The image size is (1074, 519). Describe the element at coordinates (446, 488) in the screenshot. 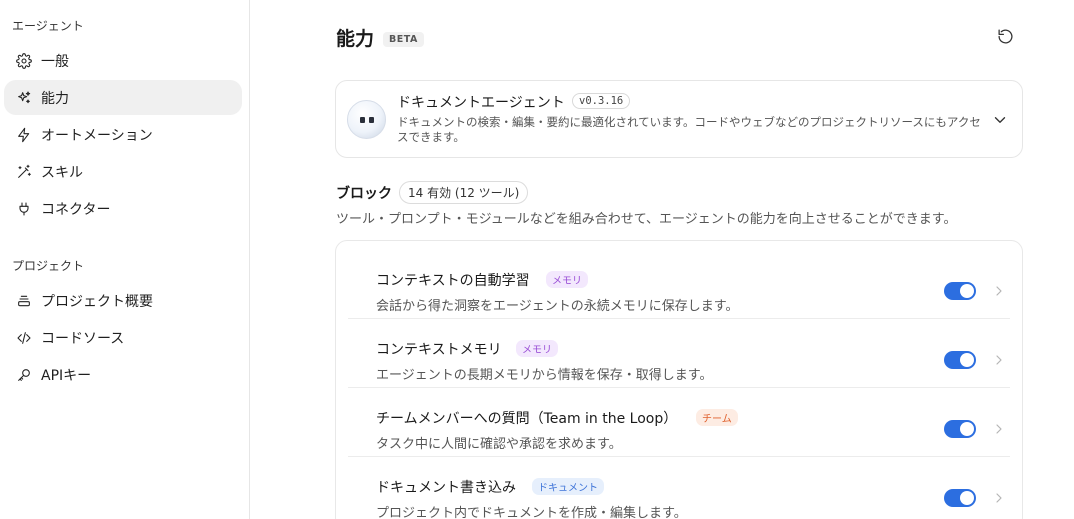

I see `block-name: ドキュメント書き込み` at that location.